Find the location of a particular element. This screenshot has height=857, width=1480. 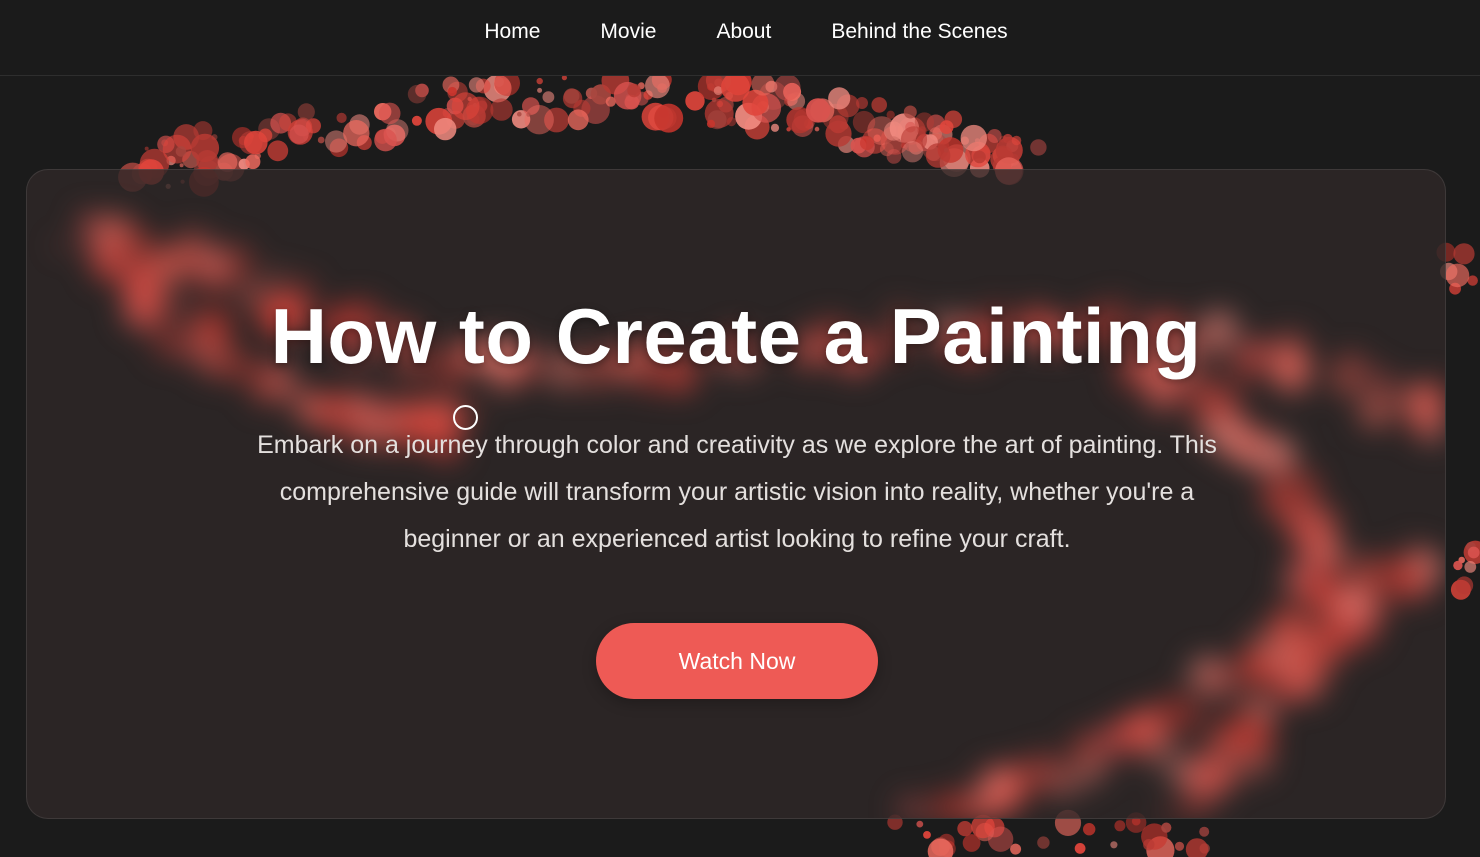

nav-links: Home Movie About Behind the Scenes is located at coordinates (740, 32).